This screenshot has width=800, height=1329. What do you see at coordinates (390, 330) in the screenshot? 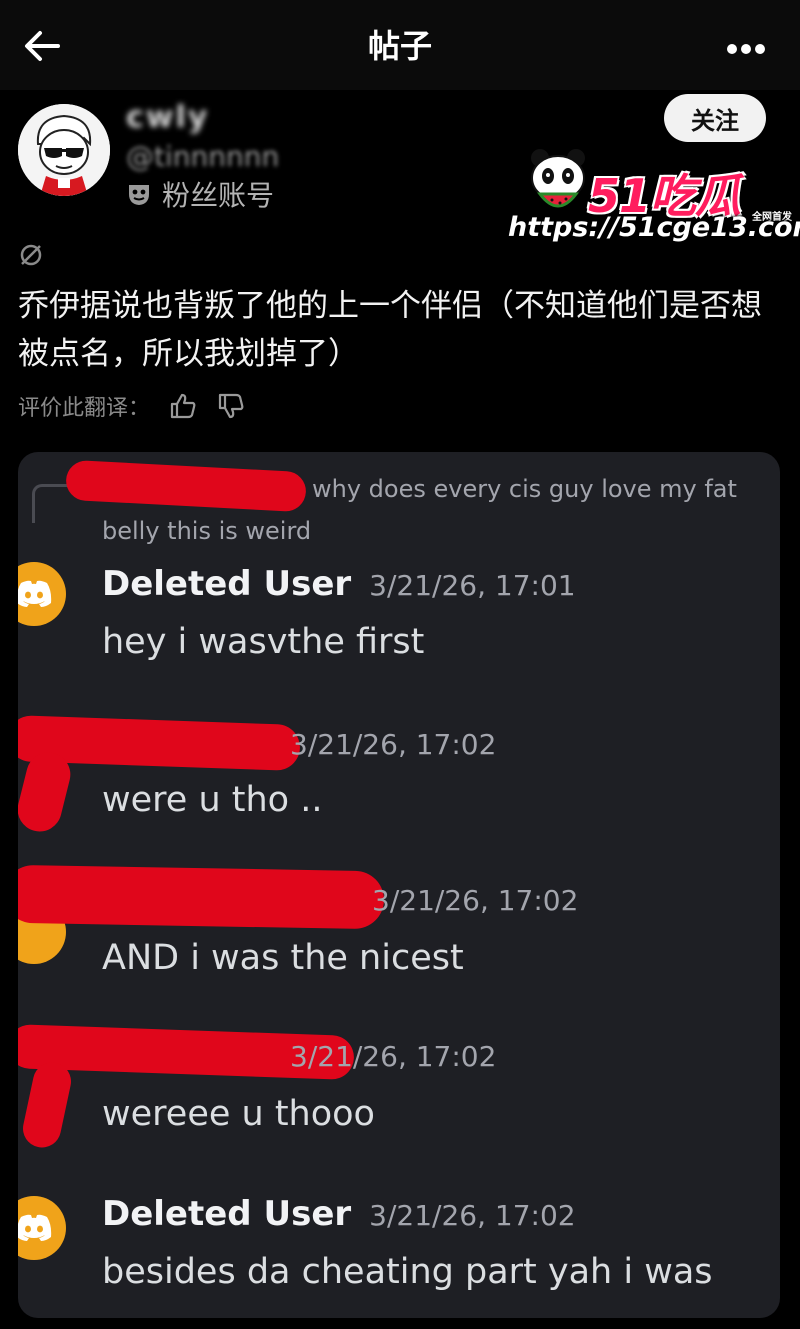
I see `post-text: 乔伊据说也背叛了他的上一个伴侣（不知道他们是否想被点名，所以我划掉了）` at bounding box center [390, 330].